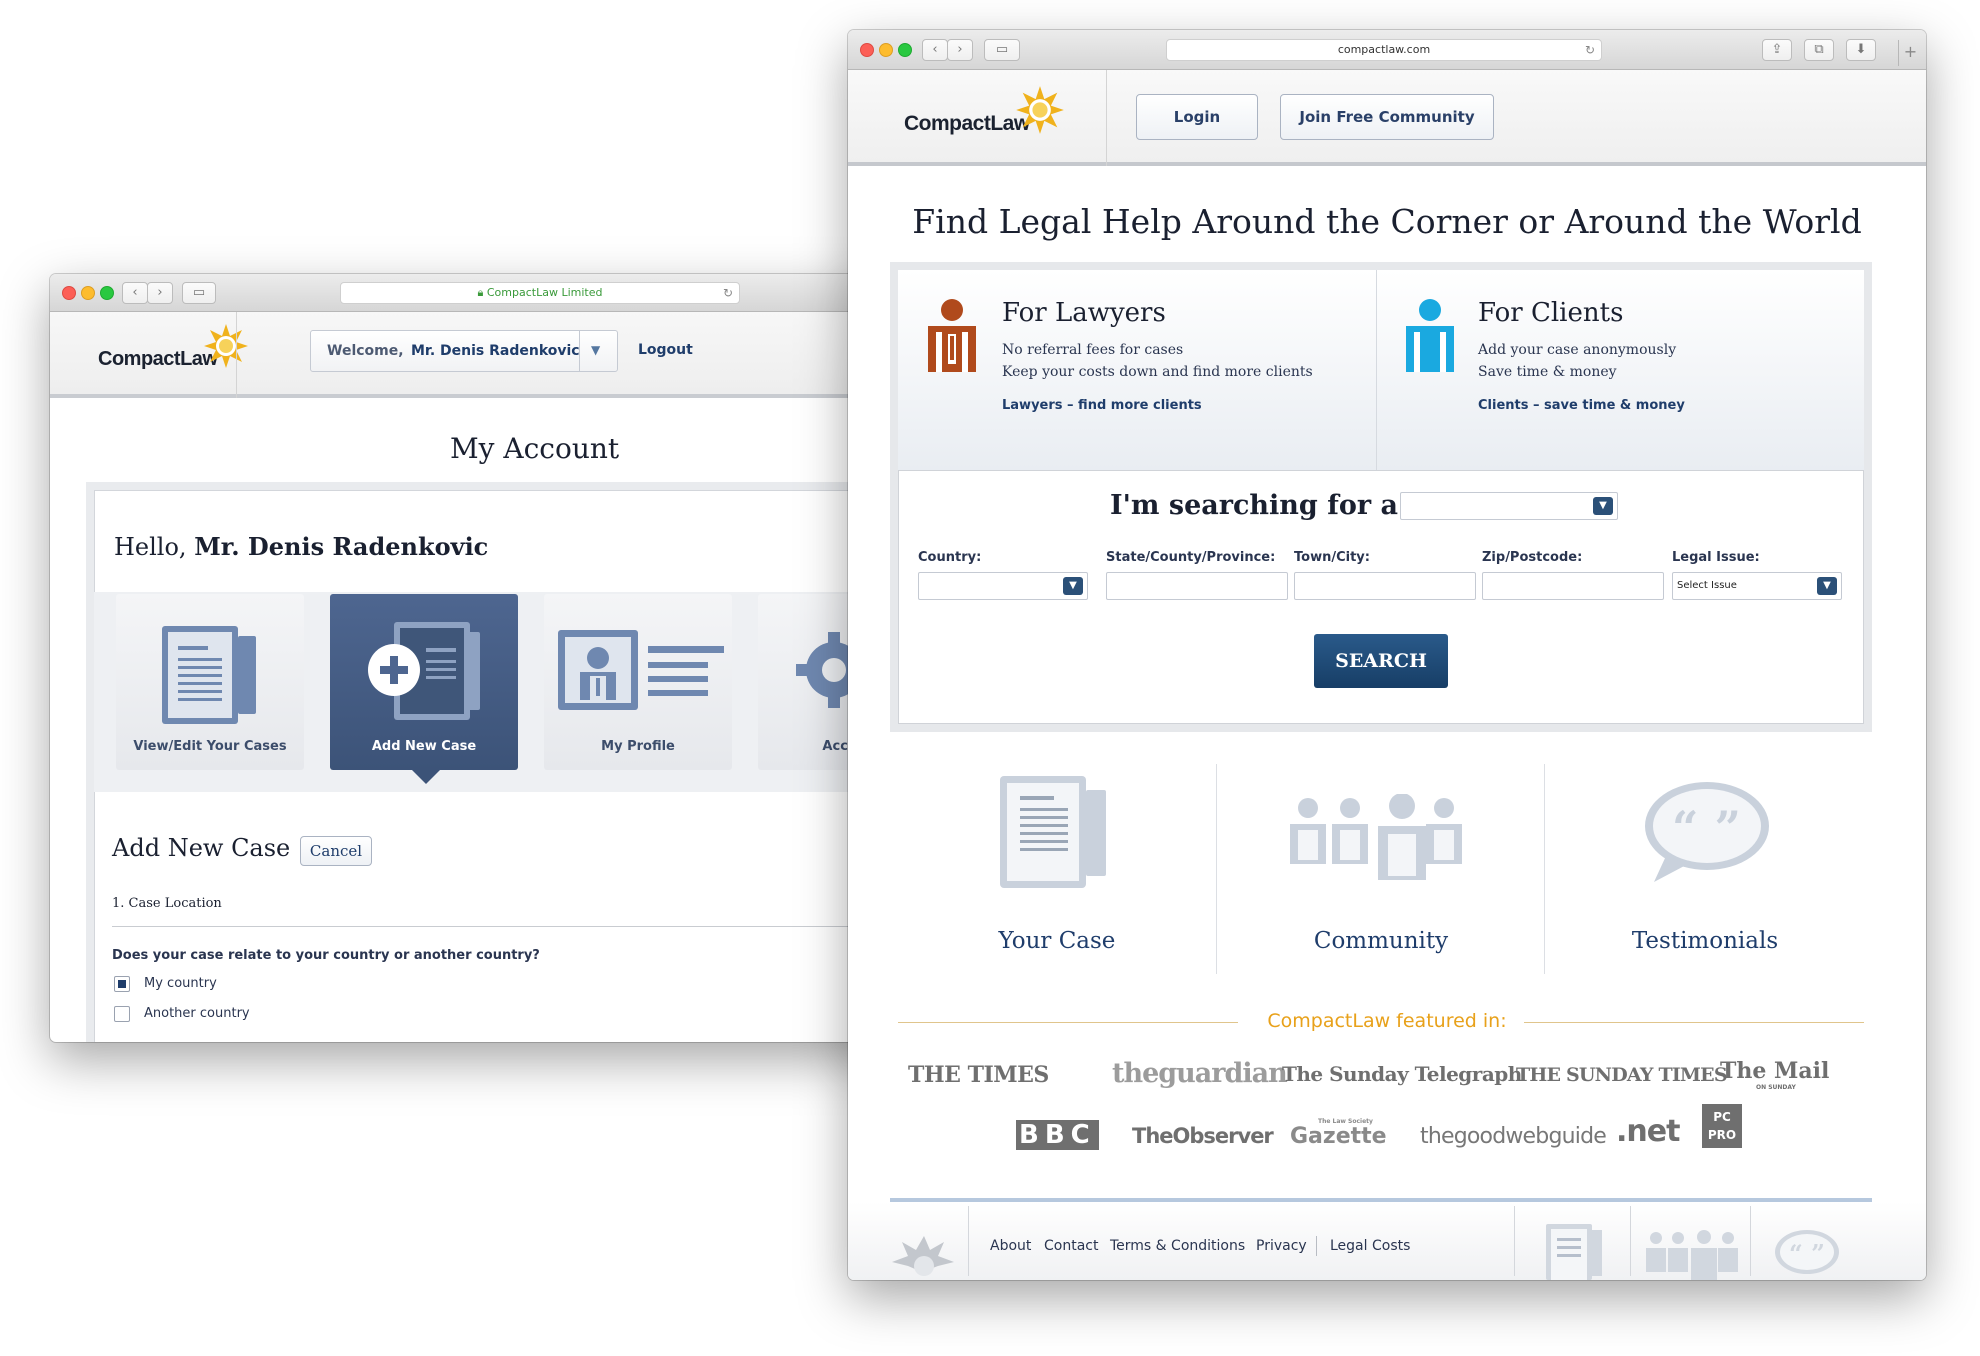 The height and width of the screenshot is (1356, 1980). I want to click on site-header: CompactLaw Login Join Free Community, so click(1387, 118).